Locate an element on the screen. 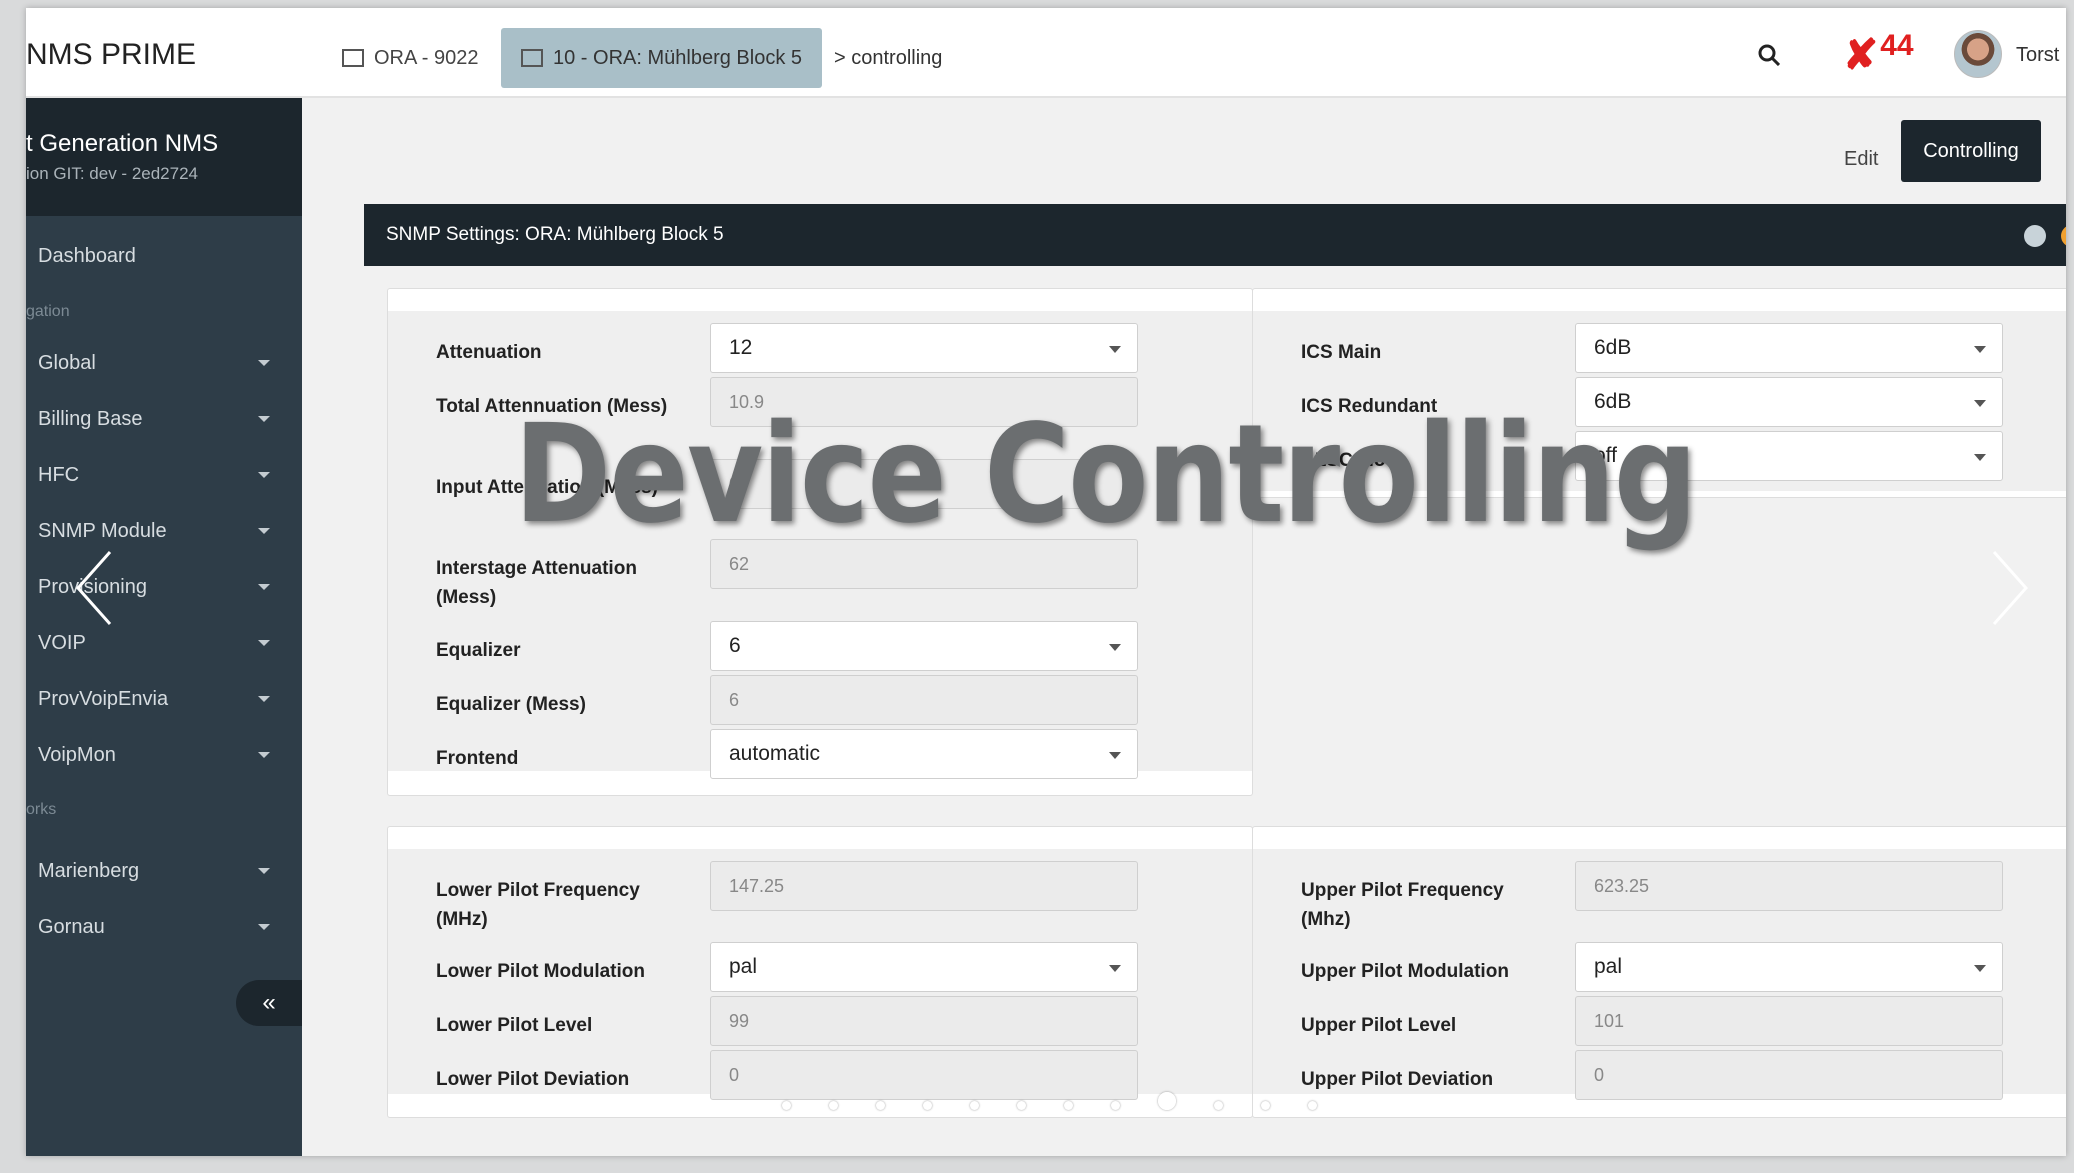  expand-icon is located at coordinates (2035, 236).